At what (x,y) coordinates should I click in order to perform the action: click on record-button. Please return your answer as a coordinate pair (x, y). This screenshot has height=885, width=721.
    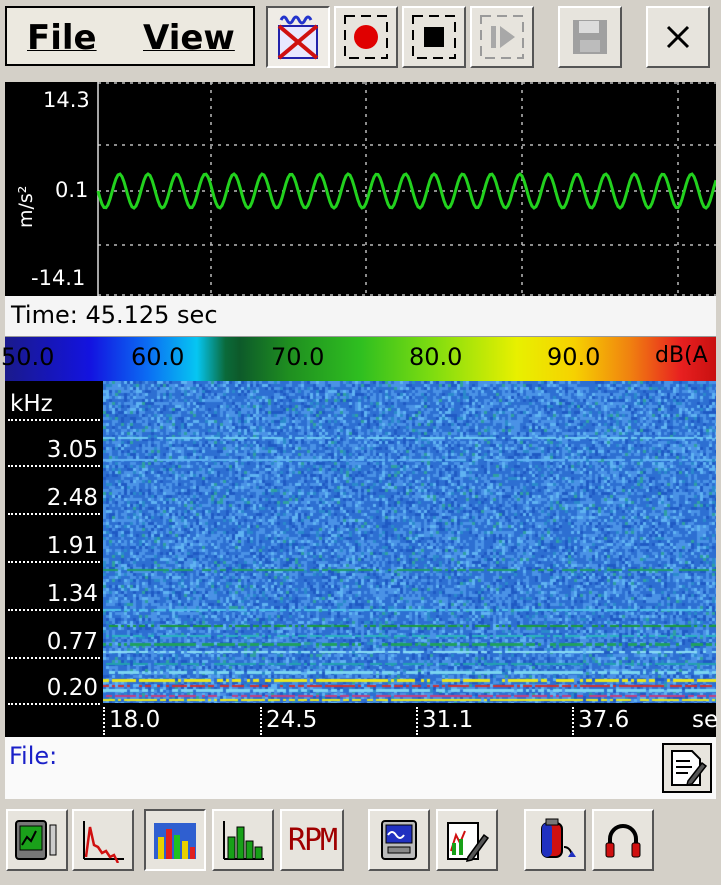
    Looking at the image, I should click on (366, 37).